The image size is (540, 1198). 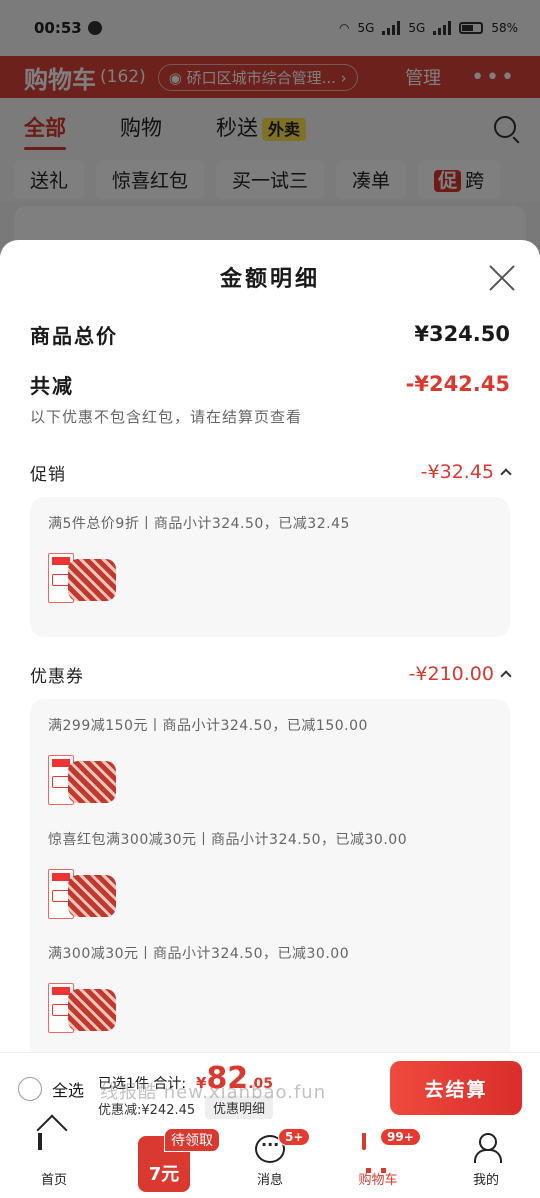 What do you see at coordinates (208, 726) in the screenshot?
I see `coupon-detail-line: 满299减150元丨商品小计324.50，已减150.00` at bounding box center [208, 726].